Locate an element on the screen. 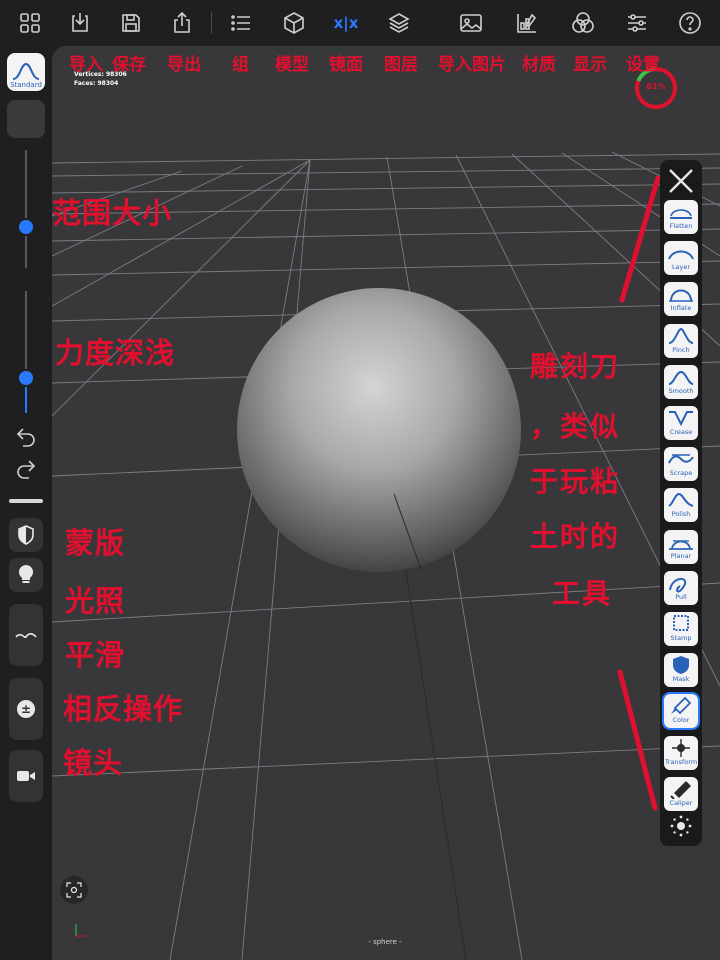  gizmo-icon is located at coordinates (681, 826).